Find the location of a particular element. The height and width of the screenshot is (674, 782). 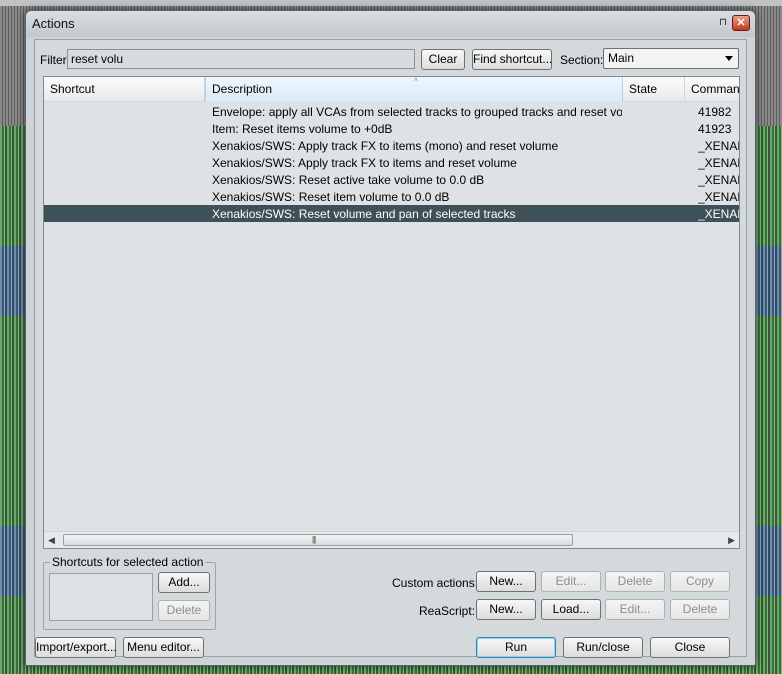

column-header-description: ^ Description is located at coordinates (414, 89).